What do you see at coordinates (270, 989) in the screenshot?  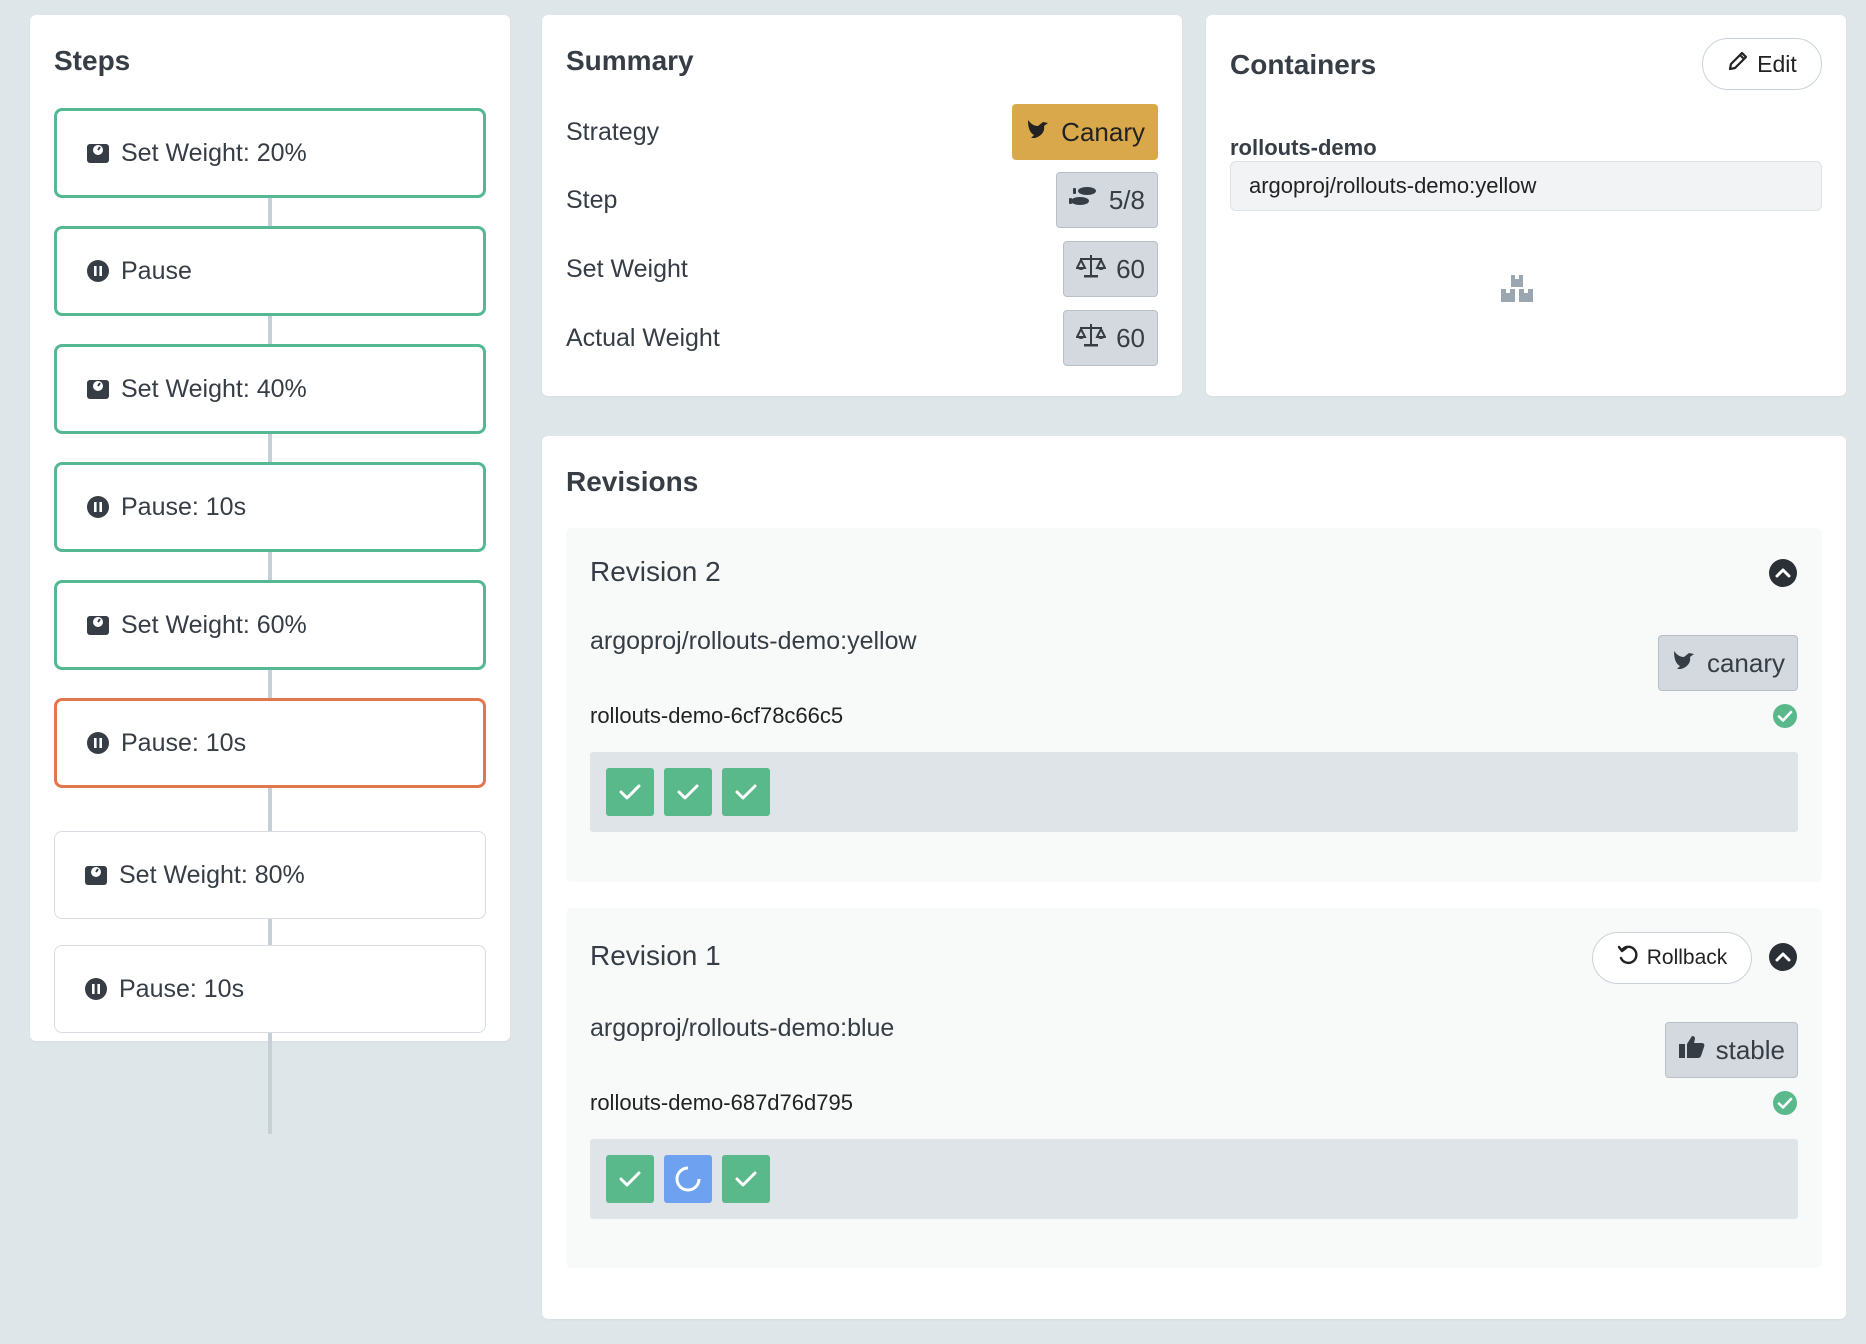 I see `step-pause-10s-final: Pause: 10s` at bounding box center [270, 989].